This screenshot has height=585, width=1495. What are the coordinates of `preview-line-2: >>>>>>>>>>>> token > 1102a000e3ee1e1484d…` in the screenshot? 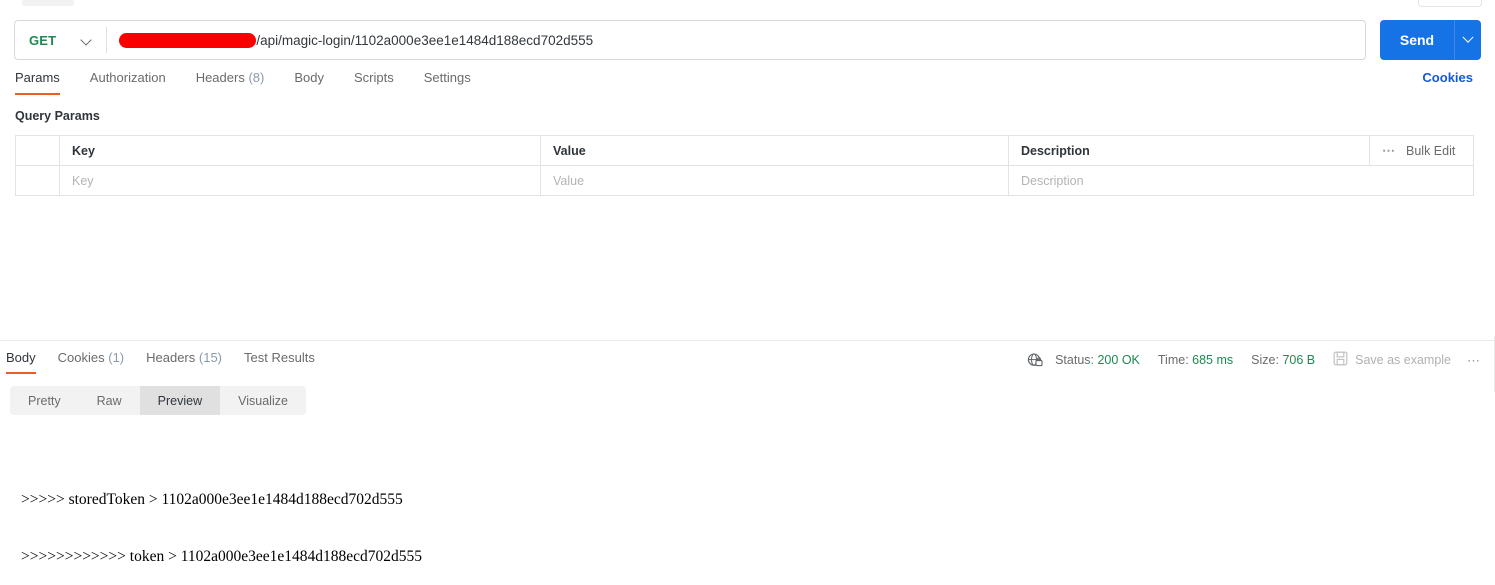 It's located at (222, 556).